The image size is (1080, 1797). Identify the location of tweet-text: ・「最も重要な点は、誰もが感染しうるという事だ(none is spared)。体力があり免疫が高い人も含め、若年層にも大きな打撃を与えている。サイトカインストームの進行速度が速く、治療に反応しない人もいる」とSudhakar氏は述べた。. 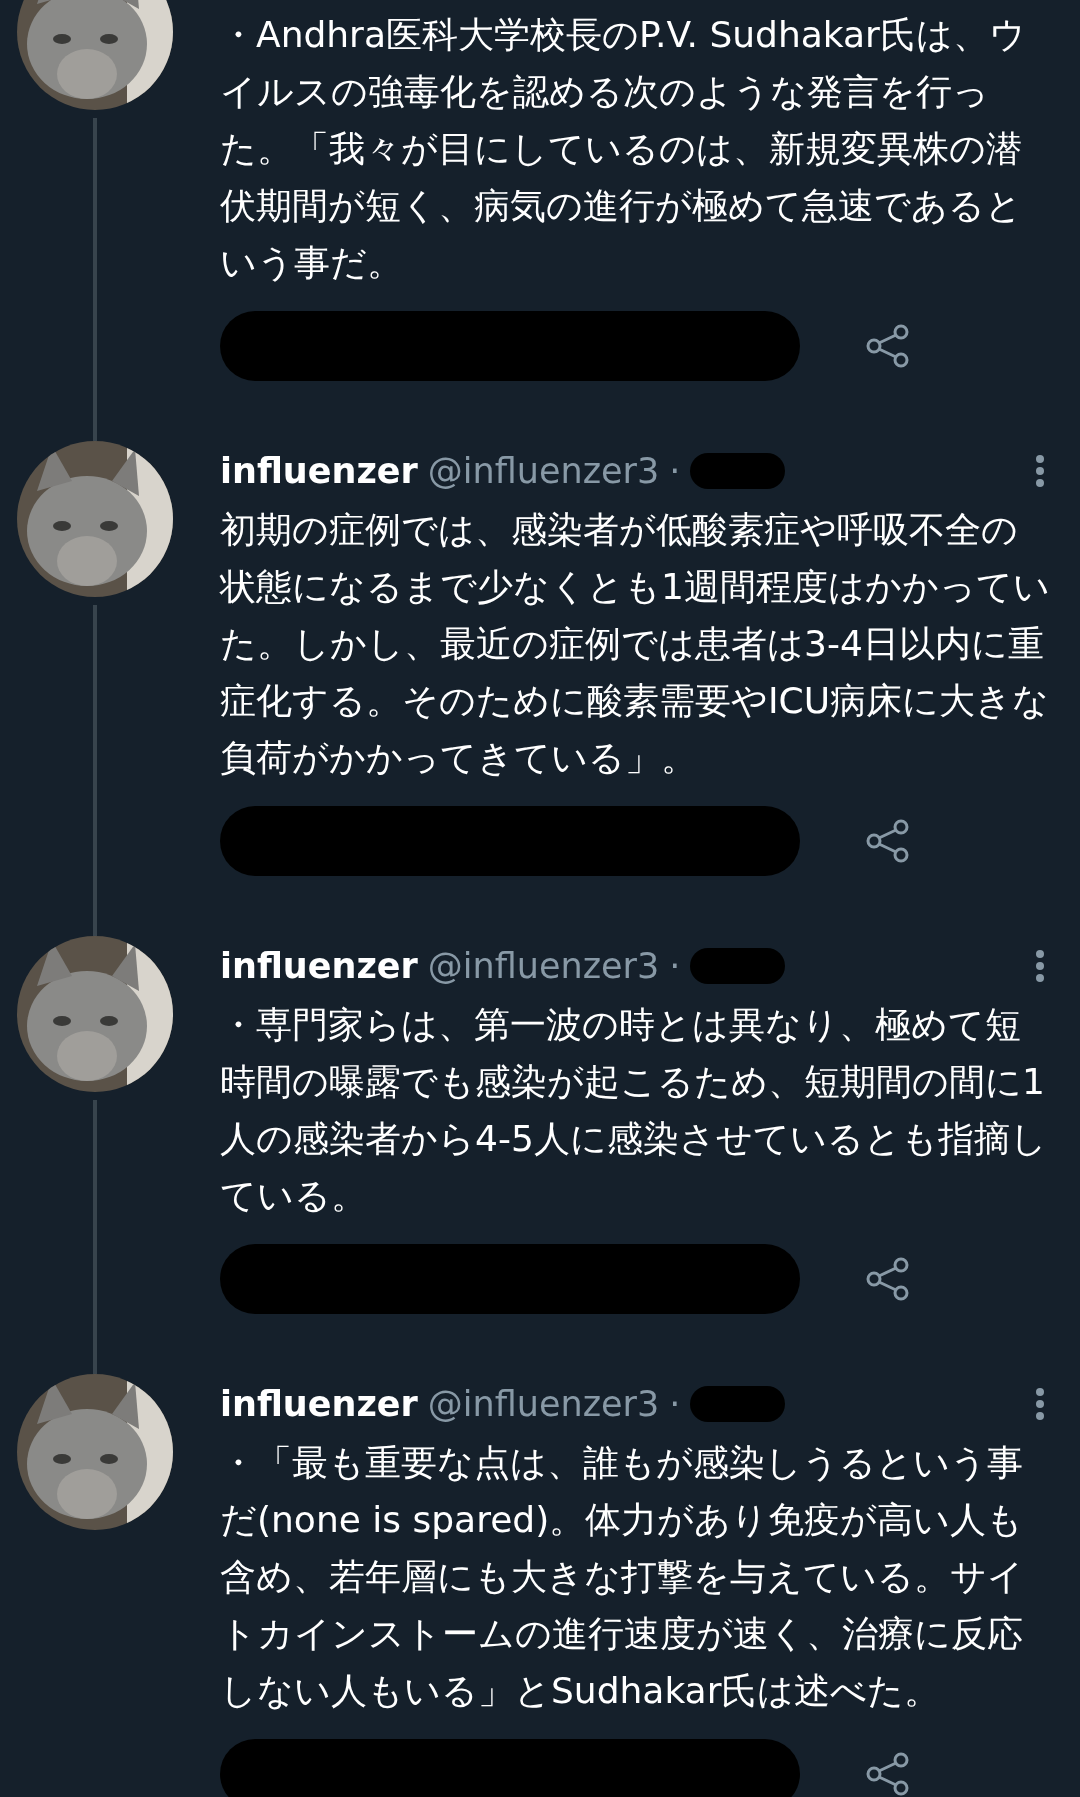
(622, 1577).